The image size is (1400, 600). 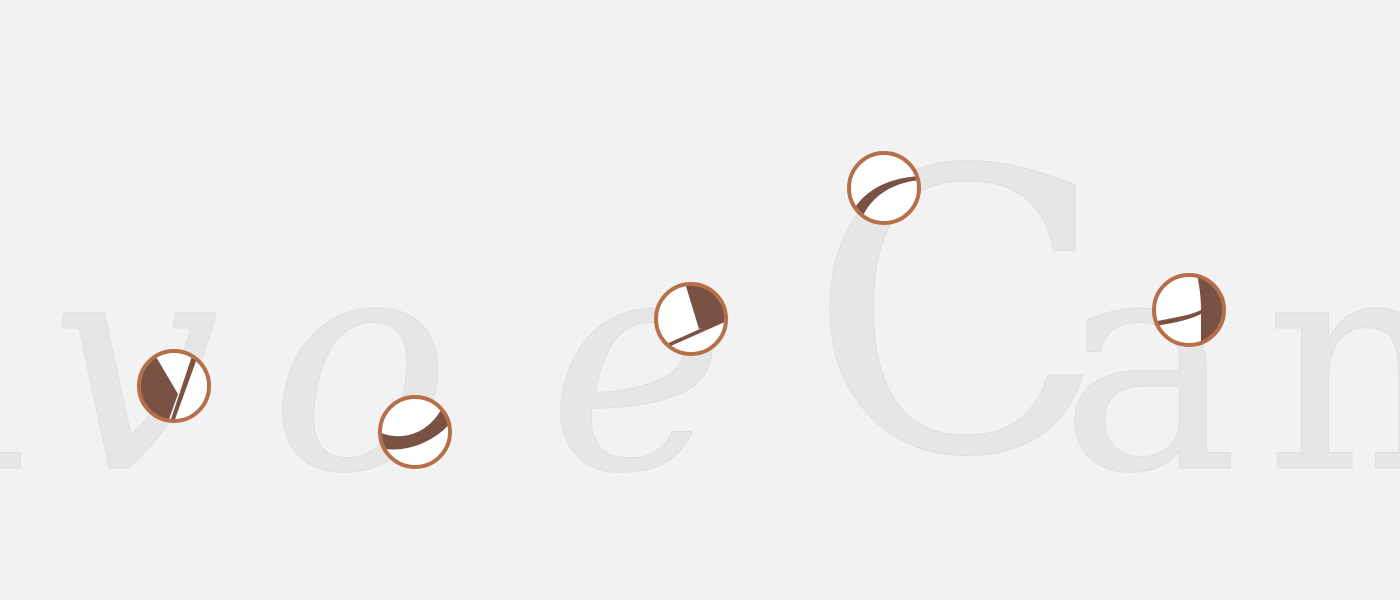 I want to click on loupe-C-graphic, so click(x=884, y=188).